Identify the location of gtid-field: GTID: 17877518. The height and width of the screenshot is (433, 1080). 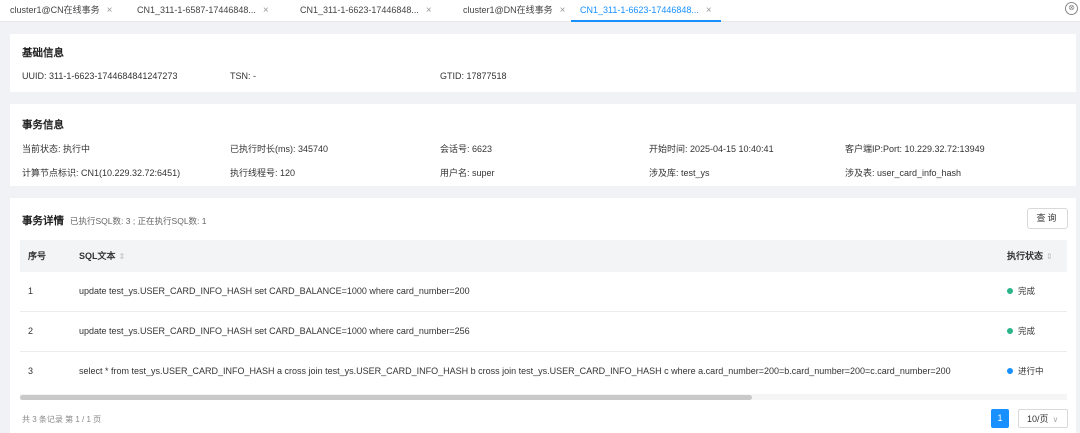
(473, 76).